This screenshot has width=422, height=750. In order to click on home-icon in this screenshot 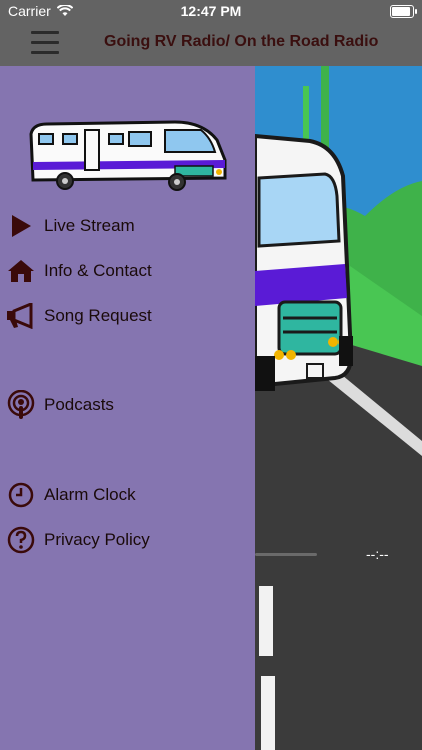, I will do `click(22, 271)`.